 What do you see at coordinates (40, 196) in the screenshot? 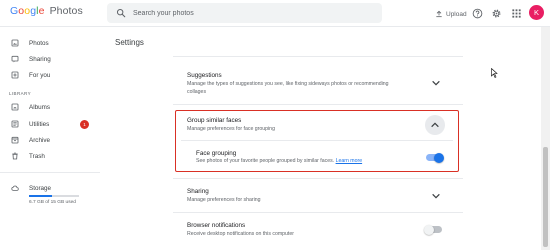
I see `storage-progress-fill` at bounding box center [40, 196].